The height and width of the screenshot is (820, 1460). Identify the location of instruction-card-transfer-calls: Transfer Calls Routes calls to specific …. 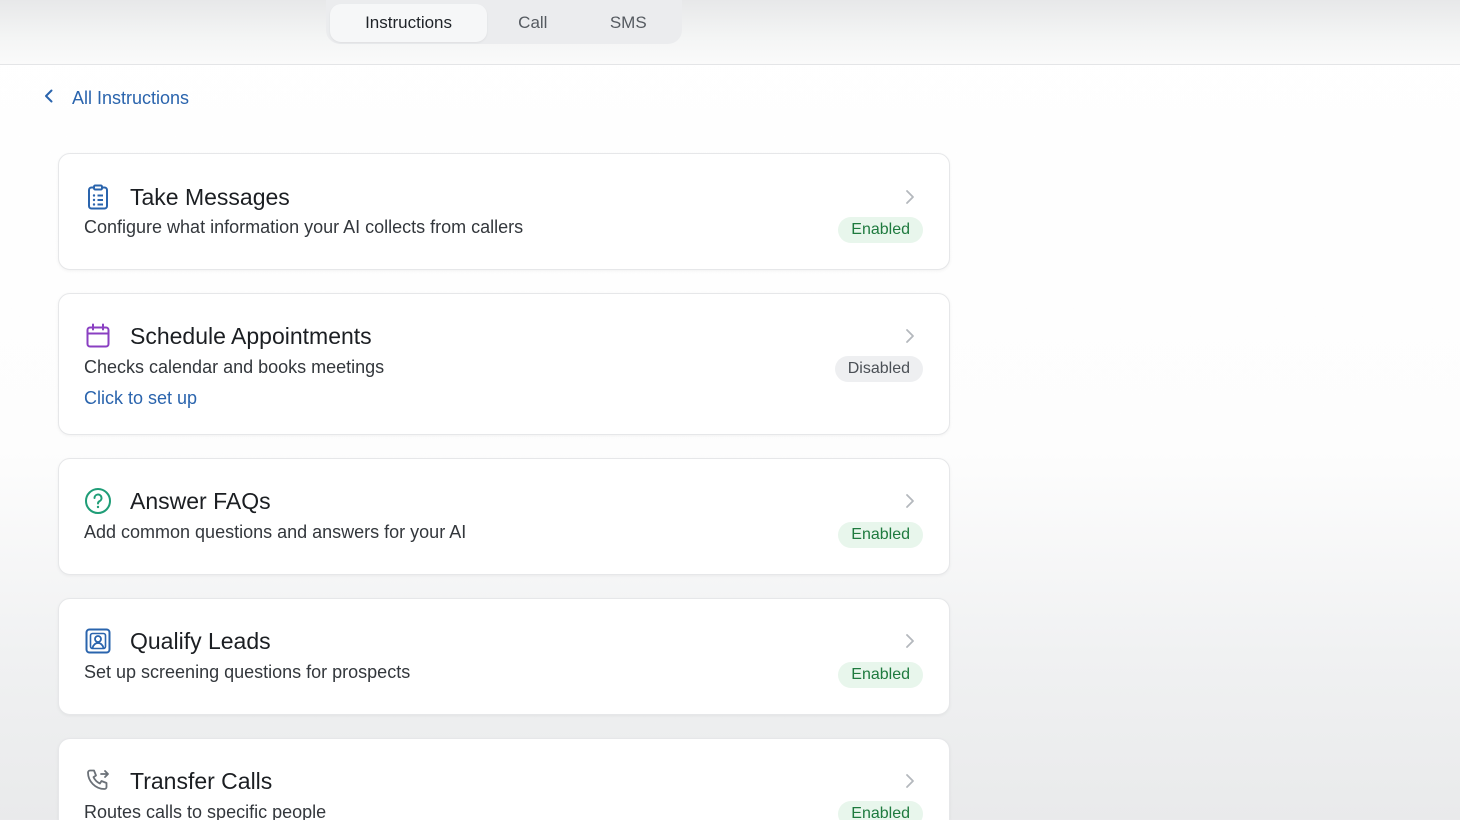
(504, 779).